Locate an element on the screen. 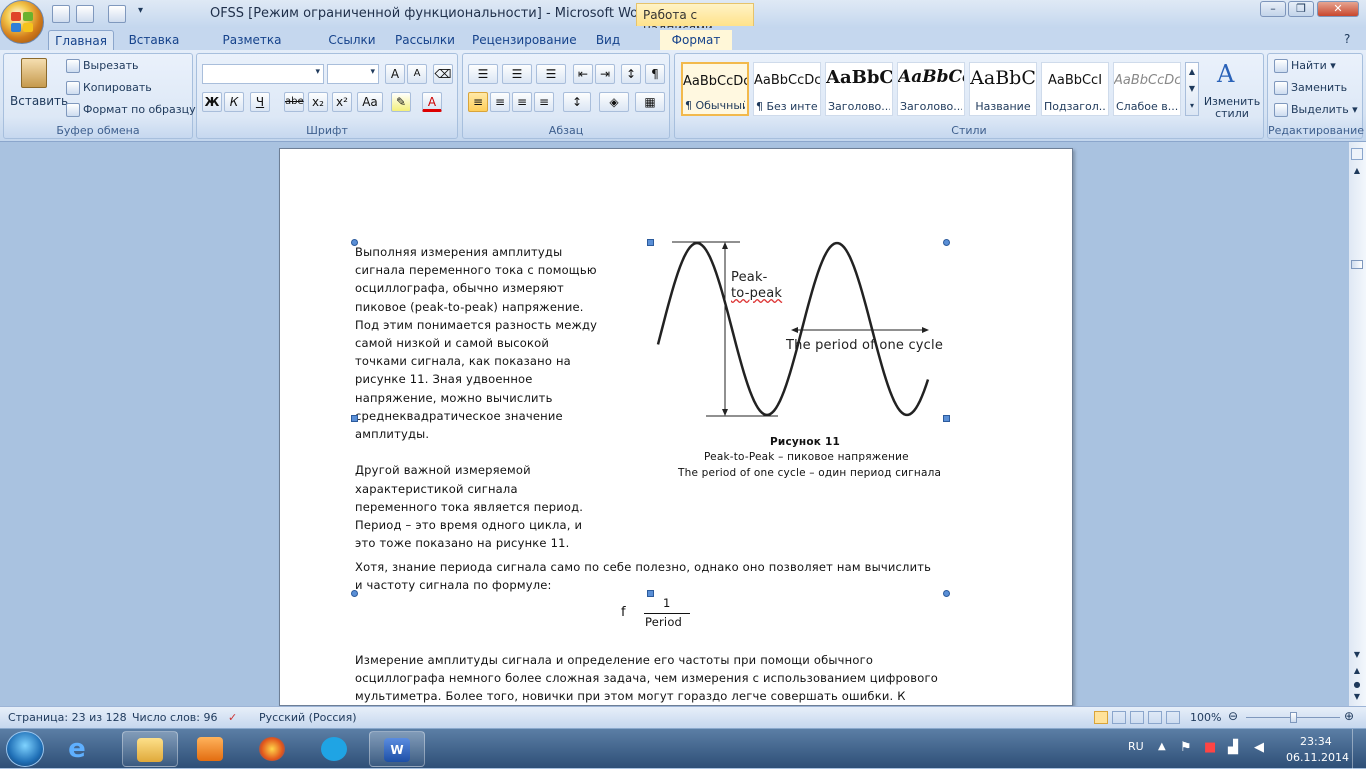  security-icon: ■ is located at coordinates (1210, 747).